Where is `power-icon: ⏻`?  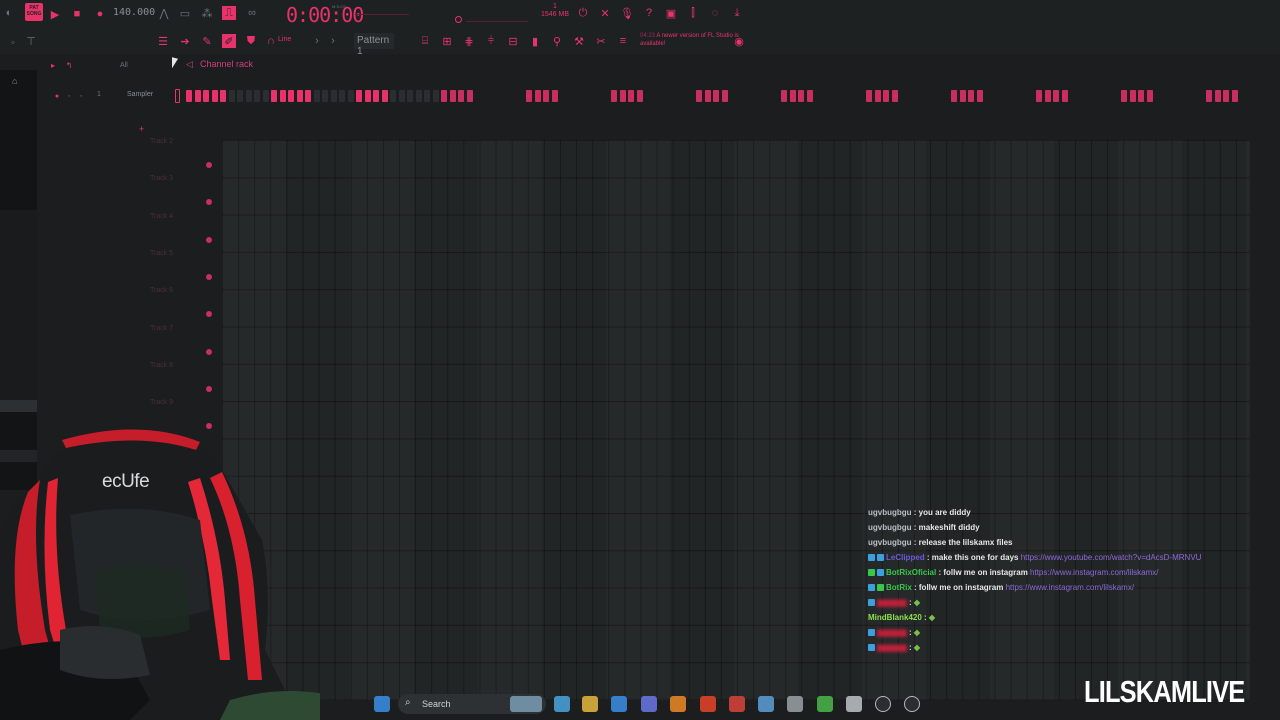 power-icon: ⏻ is located at coordinates (583, 13).